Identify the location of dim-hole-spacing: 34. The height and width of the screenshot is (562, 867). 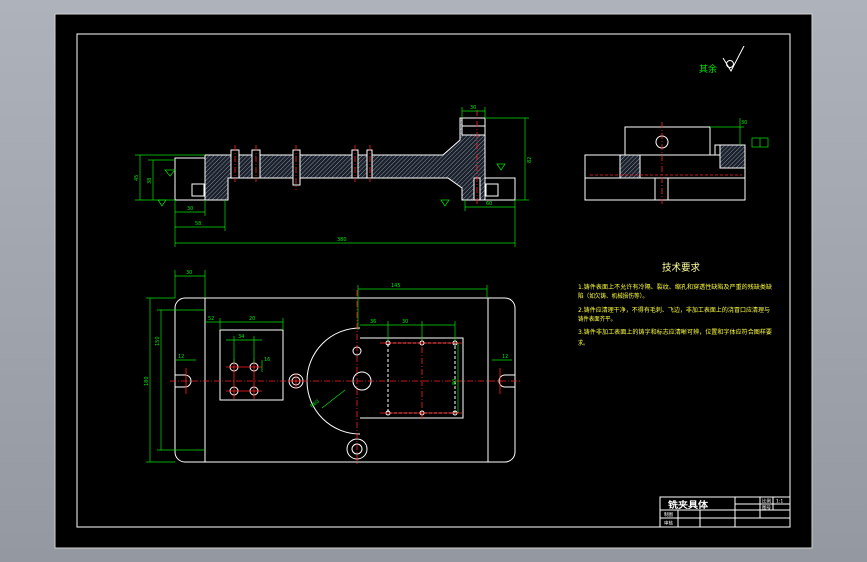
(241, 337).